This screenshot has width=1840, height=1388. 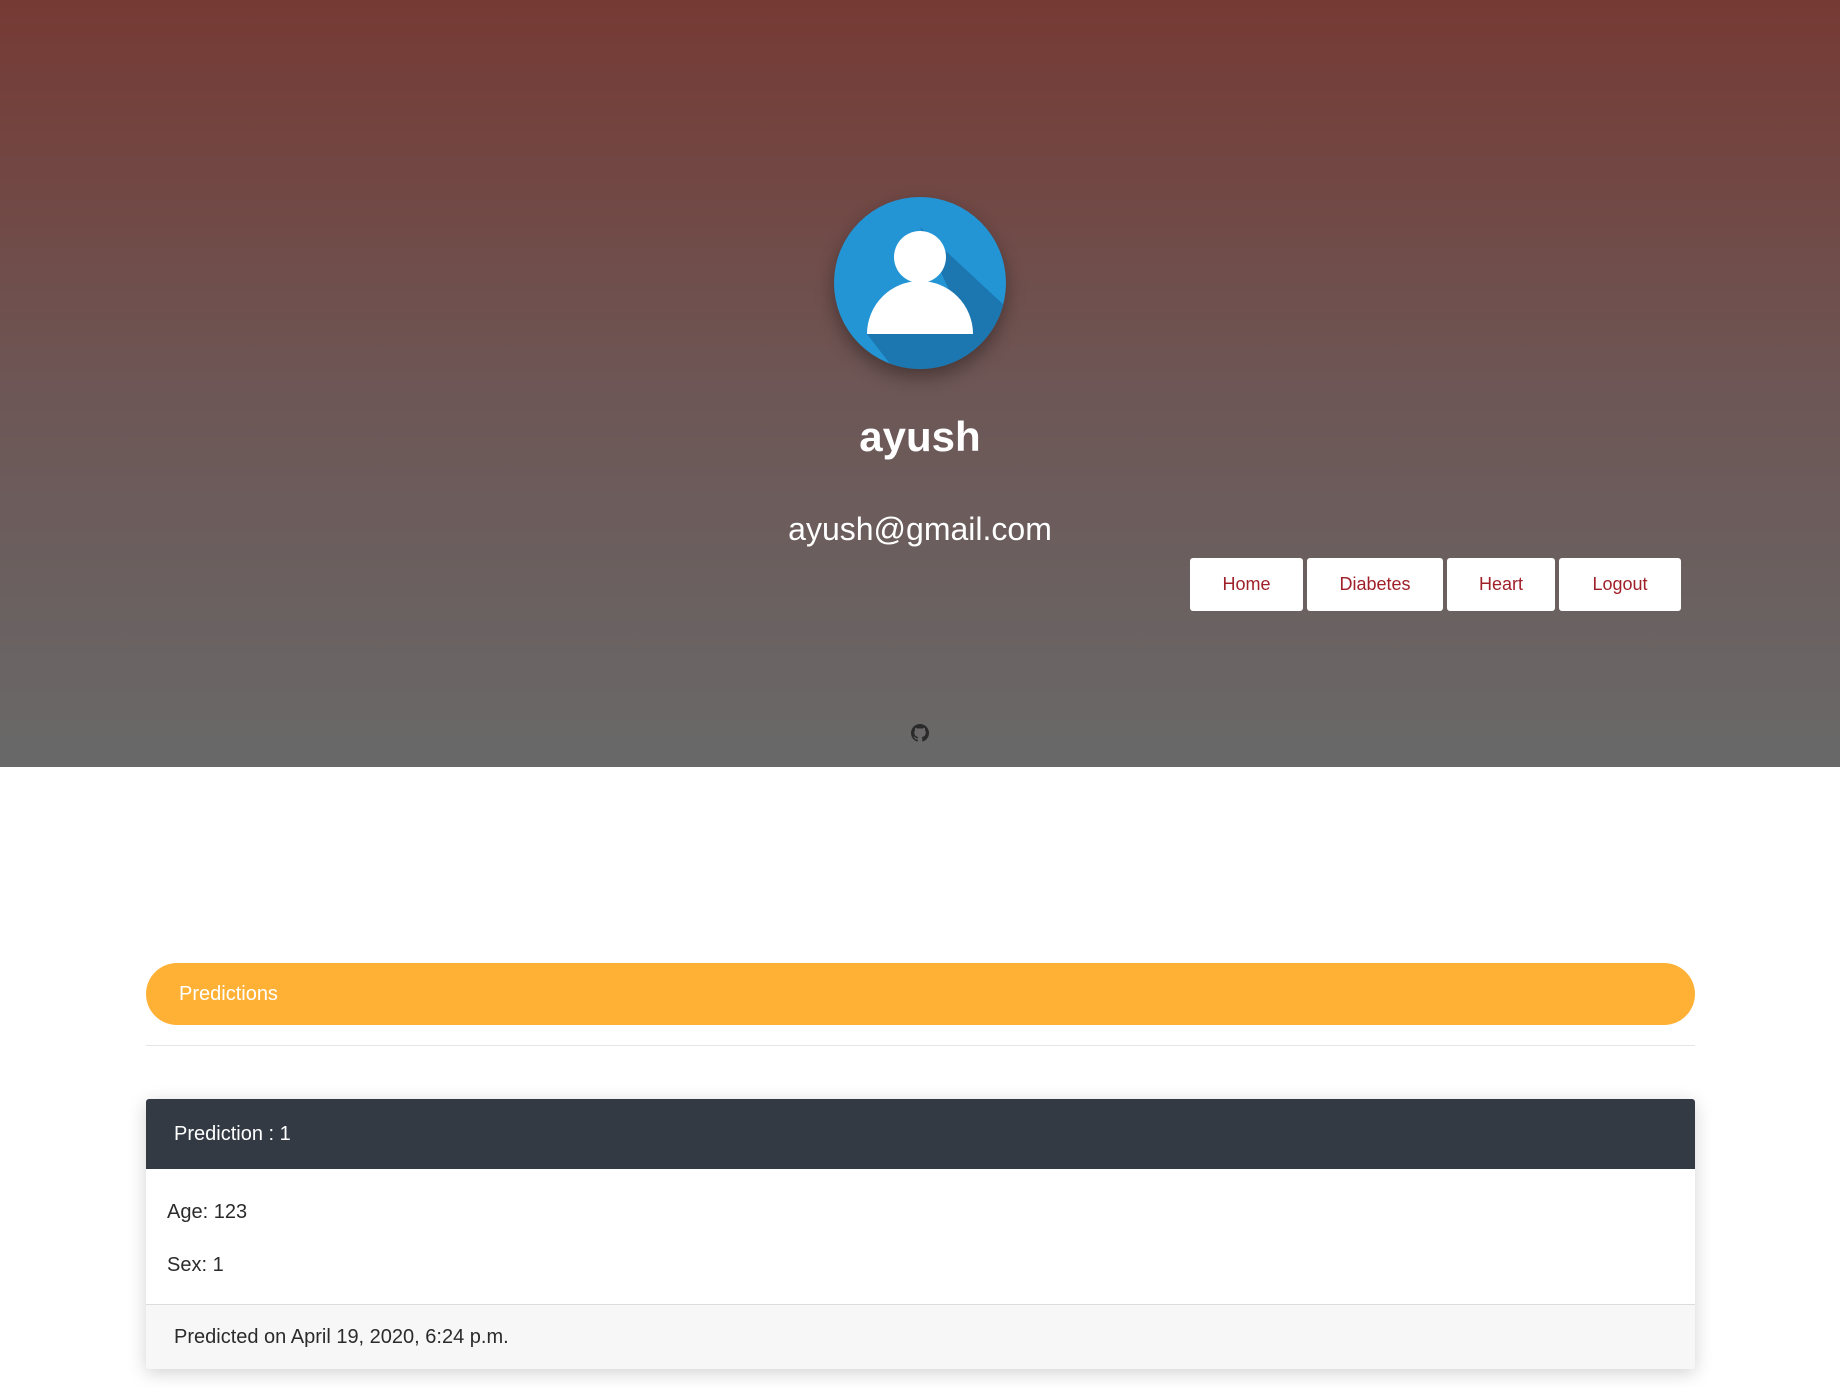 I want to click on home-button: Home, so click(x=1246, y=584).